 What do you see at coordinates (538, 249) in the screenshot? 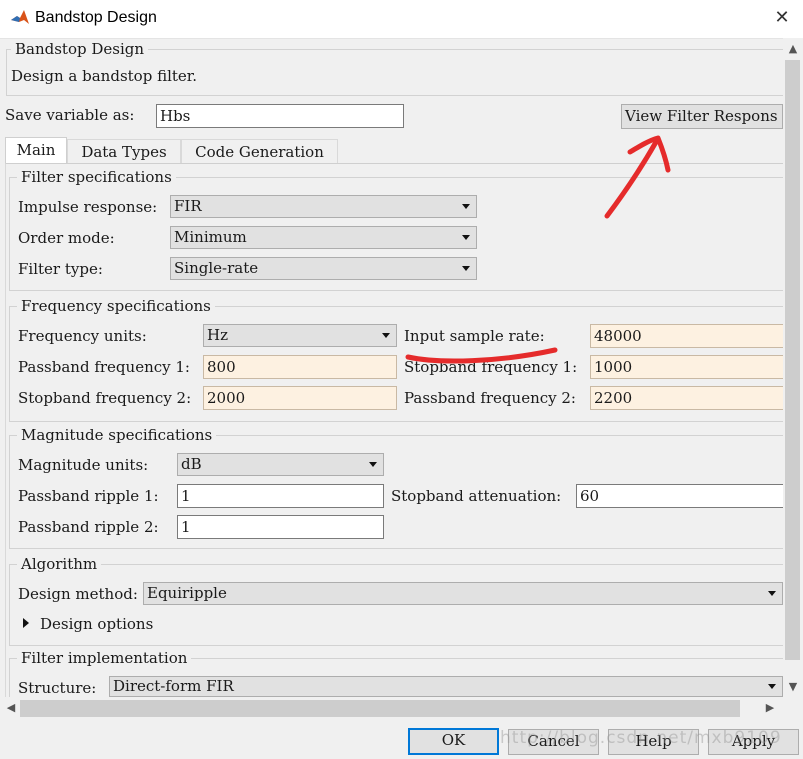
I see `annotation-overlay` at bounding box center [538, 249].